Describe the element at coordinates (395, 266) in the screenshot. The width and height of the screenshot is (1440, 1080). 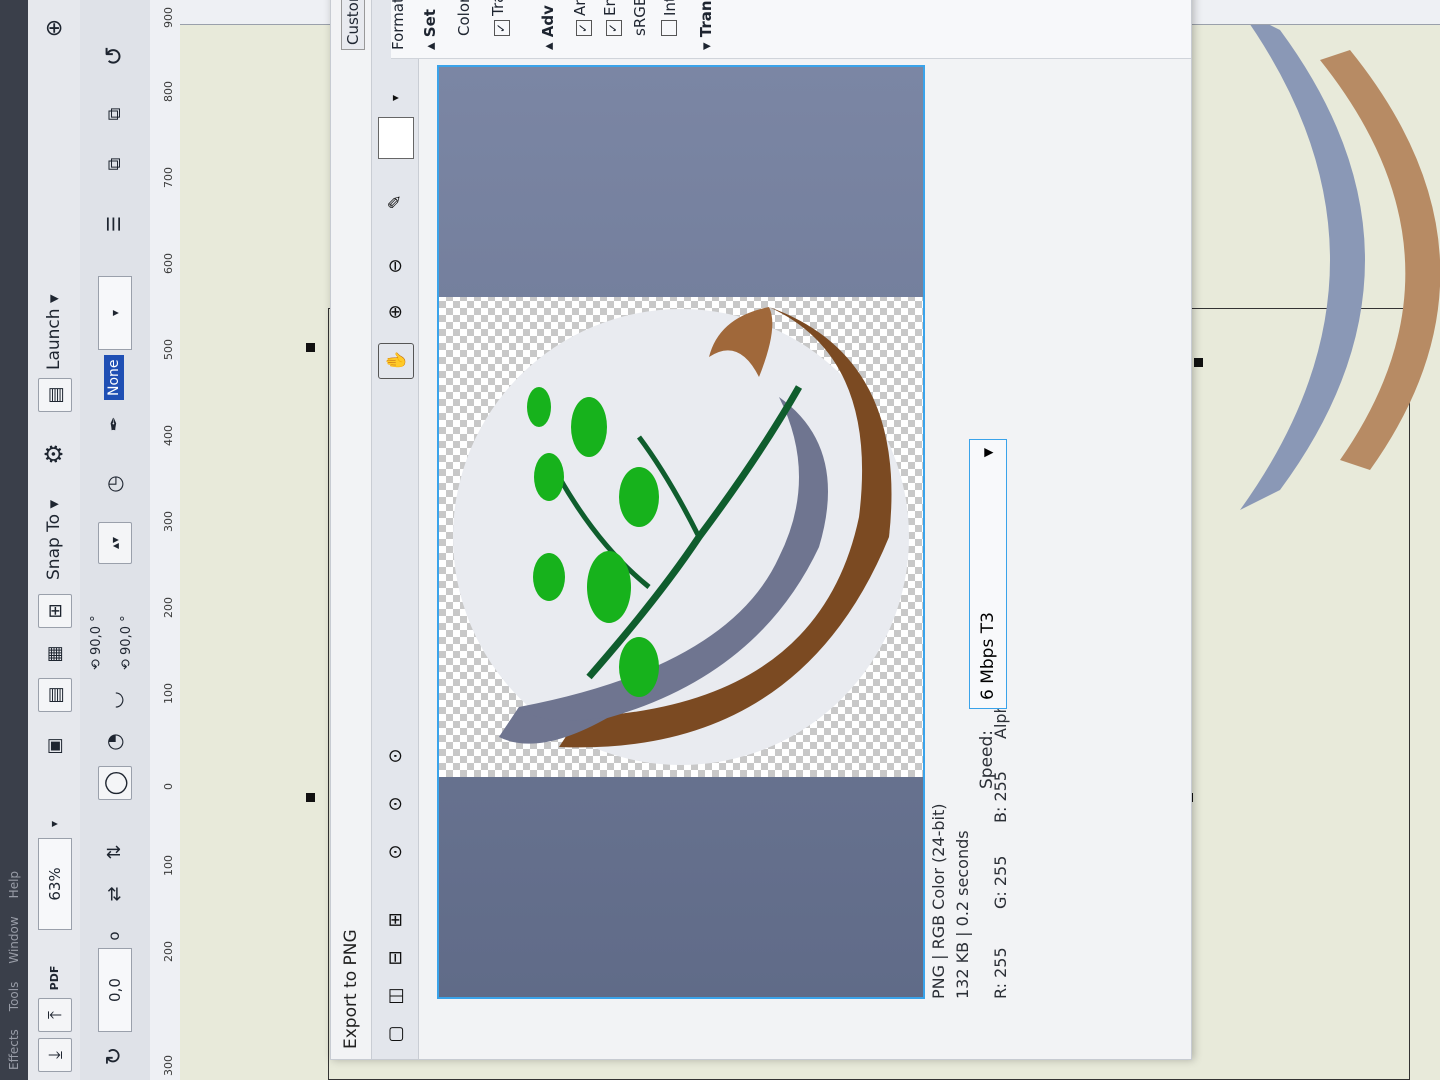
I see `zoom-out-icon: ⊖` at that location.